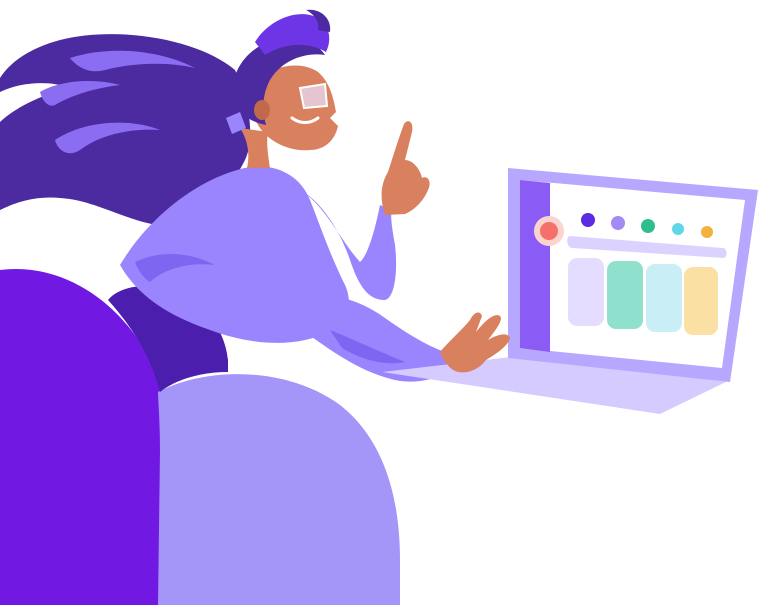 This screenshot has width=761, height=605. Describe the element at coordinates (535, 266) in the screenshot. I see `screen-sidebar` at that location.